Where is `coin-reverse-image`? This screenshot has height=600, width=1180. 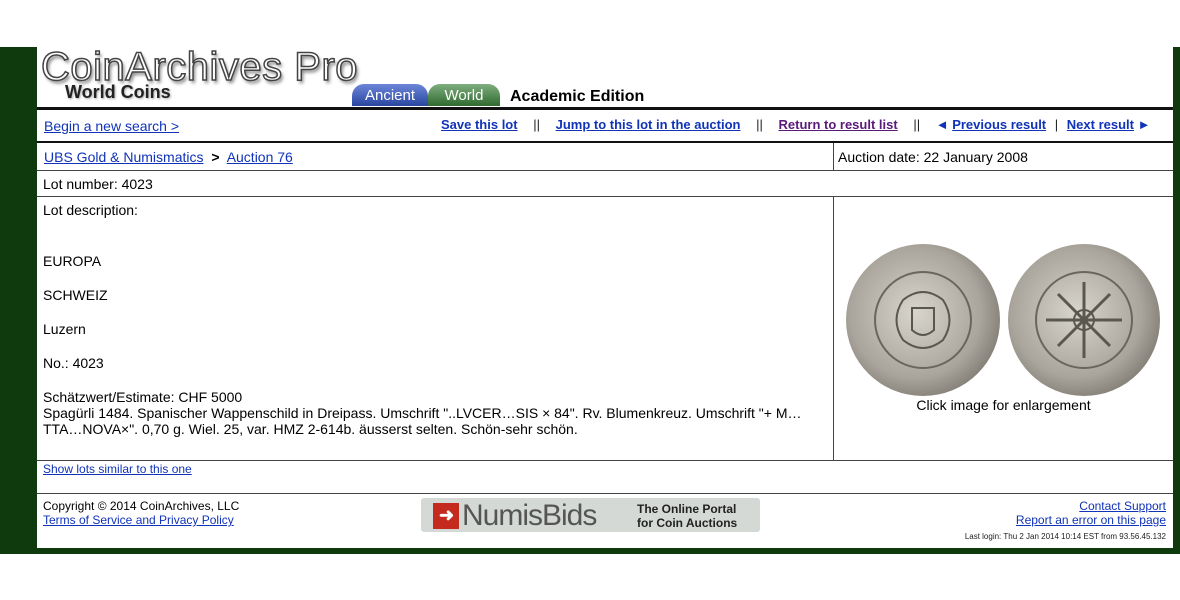
coin-reverse-image is located at coordinates (1084, 320).